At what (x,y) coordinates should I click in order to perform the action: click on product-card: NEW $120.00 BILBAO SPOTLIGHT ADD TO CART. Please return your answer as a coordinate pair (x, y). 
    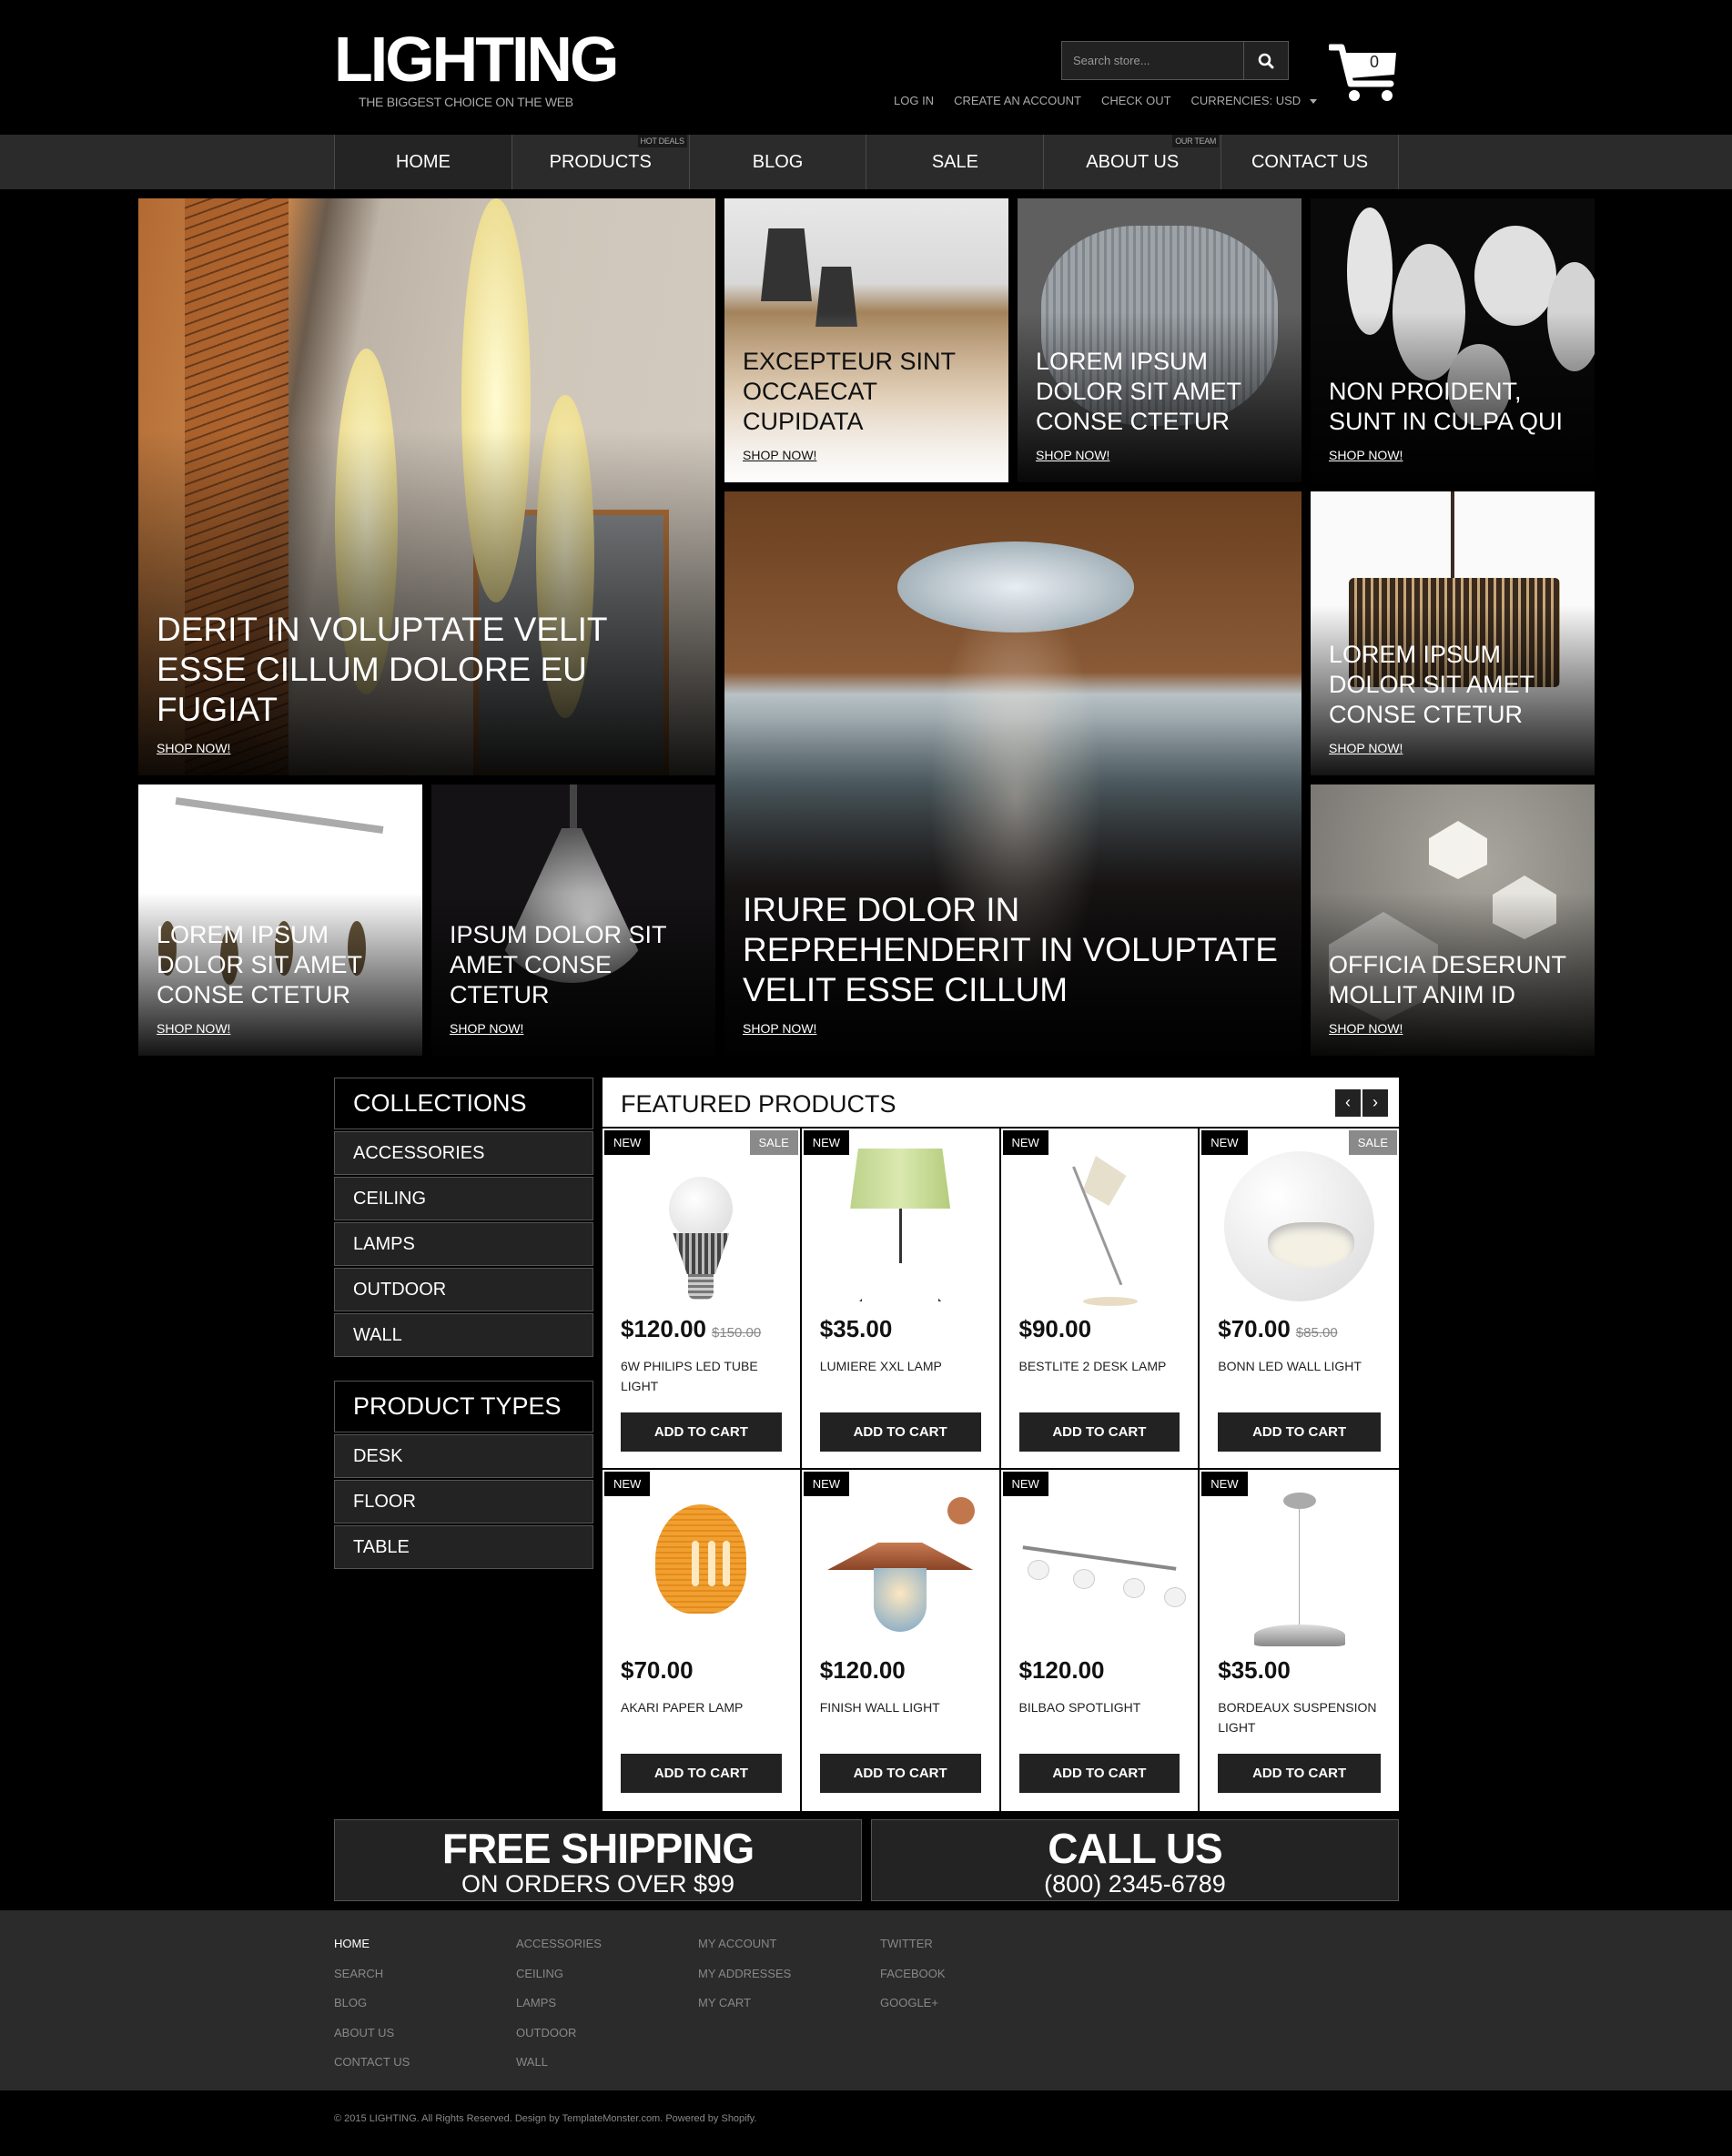
    Looking at the image, I should click on (1100, 1641).